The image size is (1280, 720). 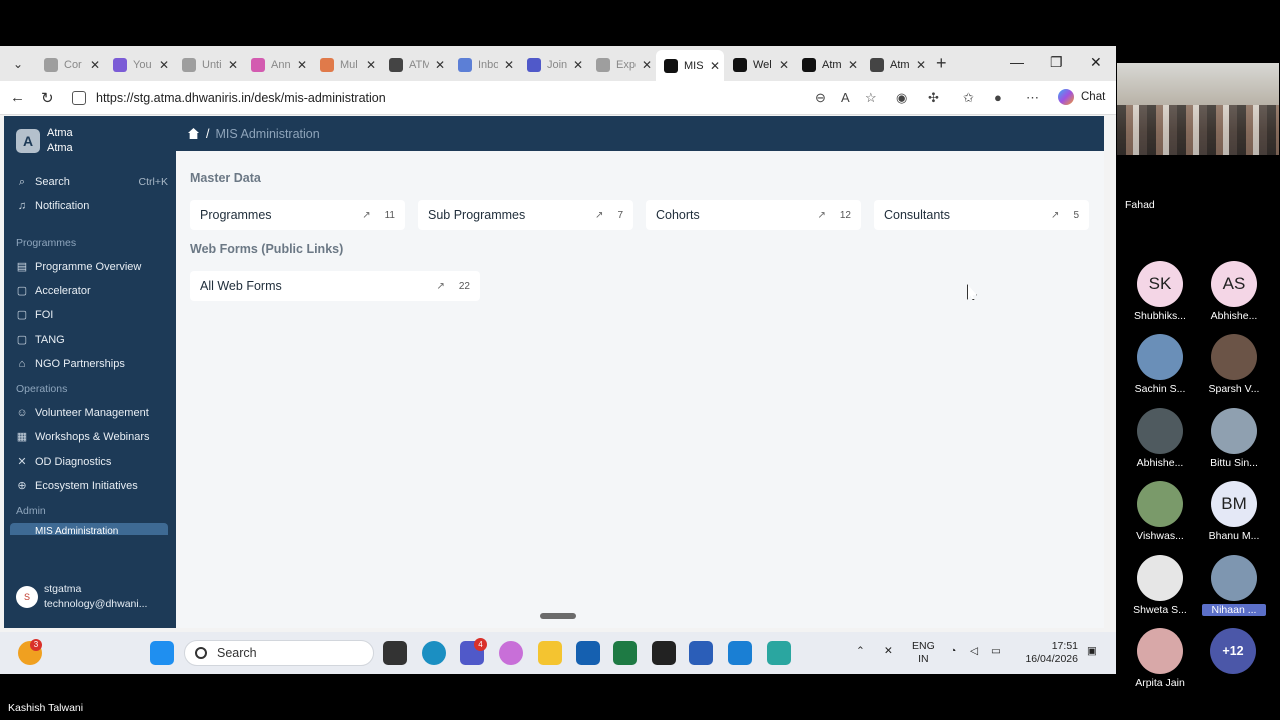 I want to click on tab-favicon-icon, so click(x=327, y=65).